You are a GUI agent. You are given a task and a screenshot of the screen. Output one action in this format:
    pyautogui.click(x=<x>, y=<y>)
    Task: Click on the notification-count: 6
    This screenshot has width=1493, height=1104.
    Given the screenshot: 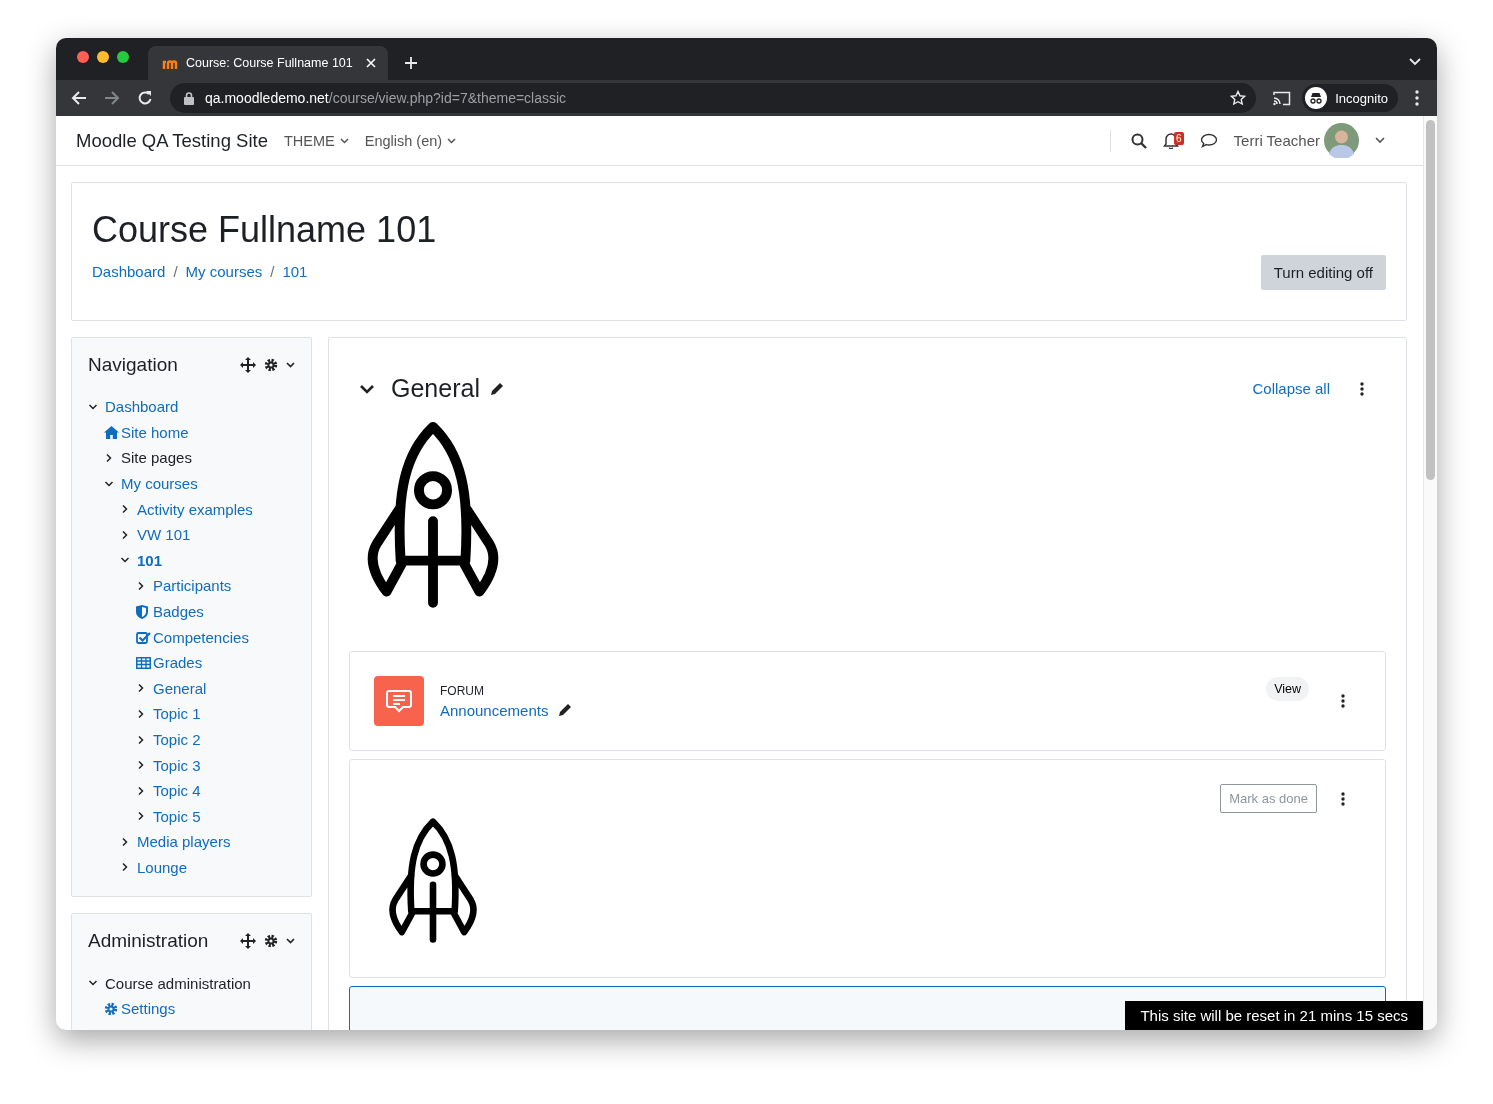 What is the action you would take?
    pyautogui.click(x=1179, y=138)
    